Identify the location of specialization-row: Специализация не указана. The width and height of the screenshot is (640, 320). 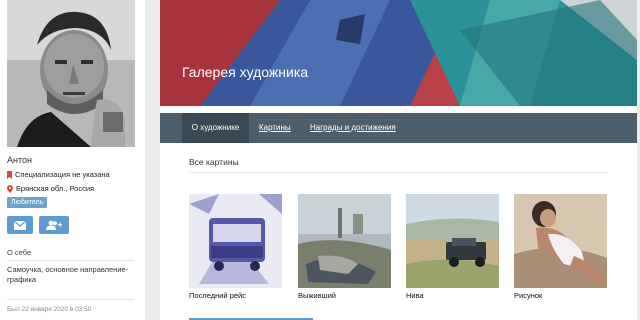
(58, 174).